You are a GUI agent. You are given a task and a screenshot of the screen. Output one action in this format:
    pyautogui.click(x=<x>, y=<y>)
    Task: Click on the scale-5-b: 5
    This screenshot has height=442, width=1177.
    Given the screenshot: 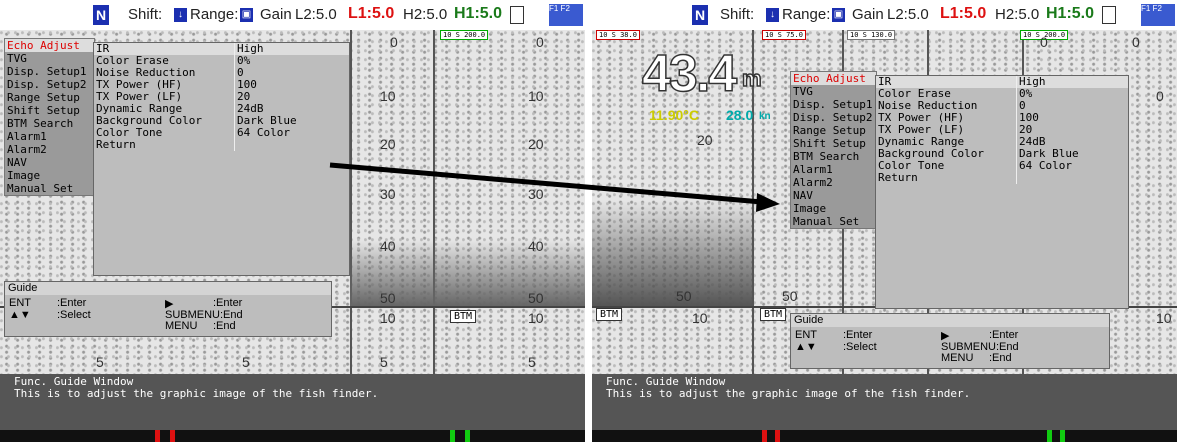 What is the action you would take?
    pyautogui.click(x=246, y=362)
    